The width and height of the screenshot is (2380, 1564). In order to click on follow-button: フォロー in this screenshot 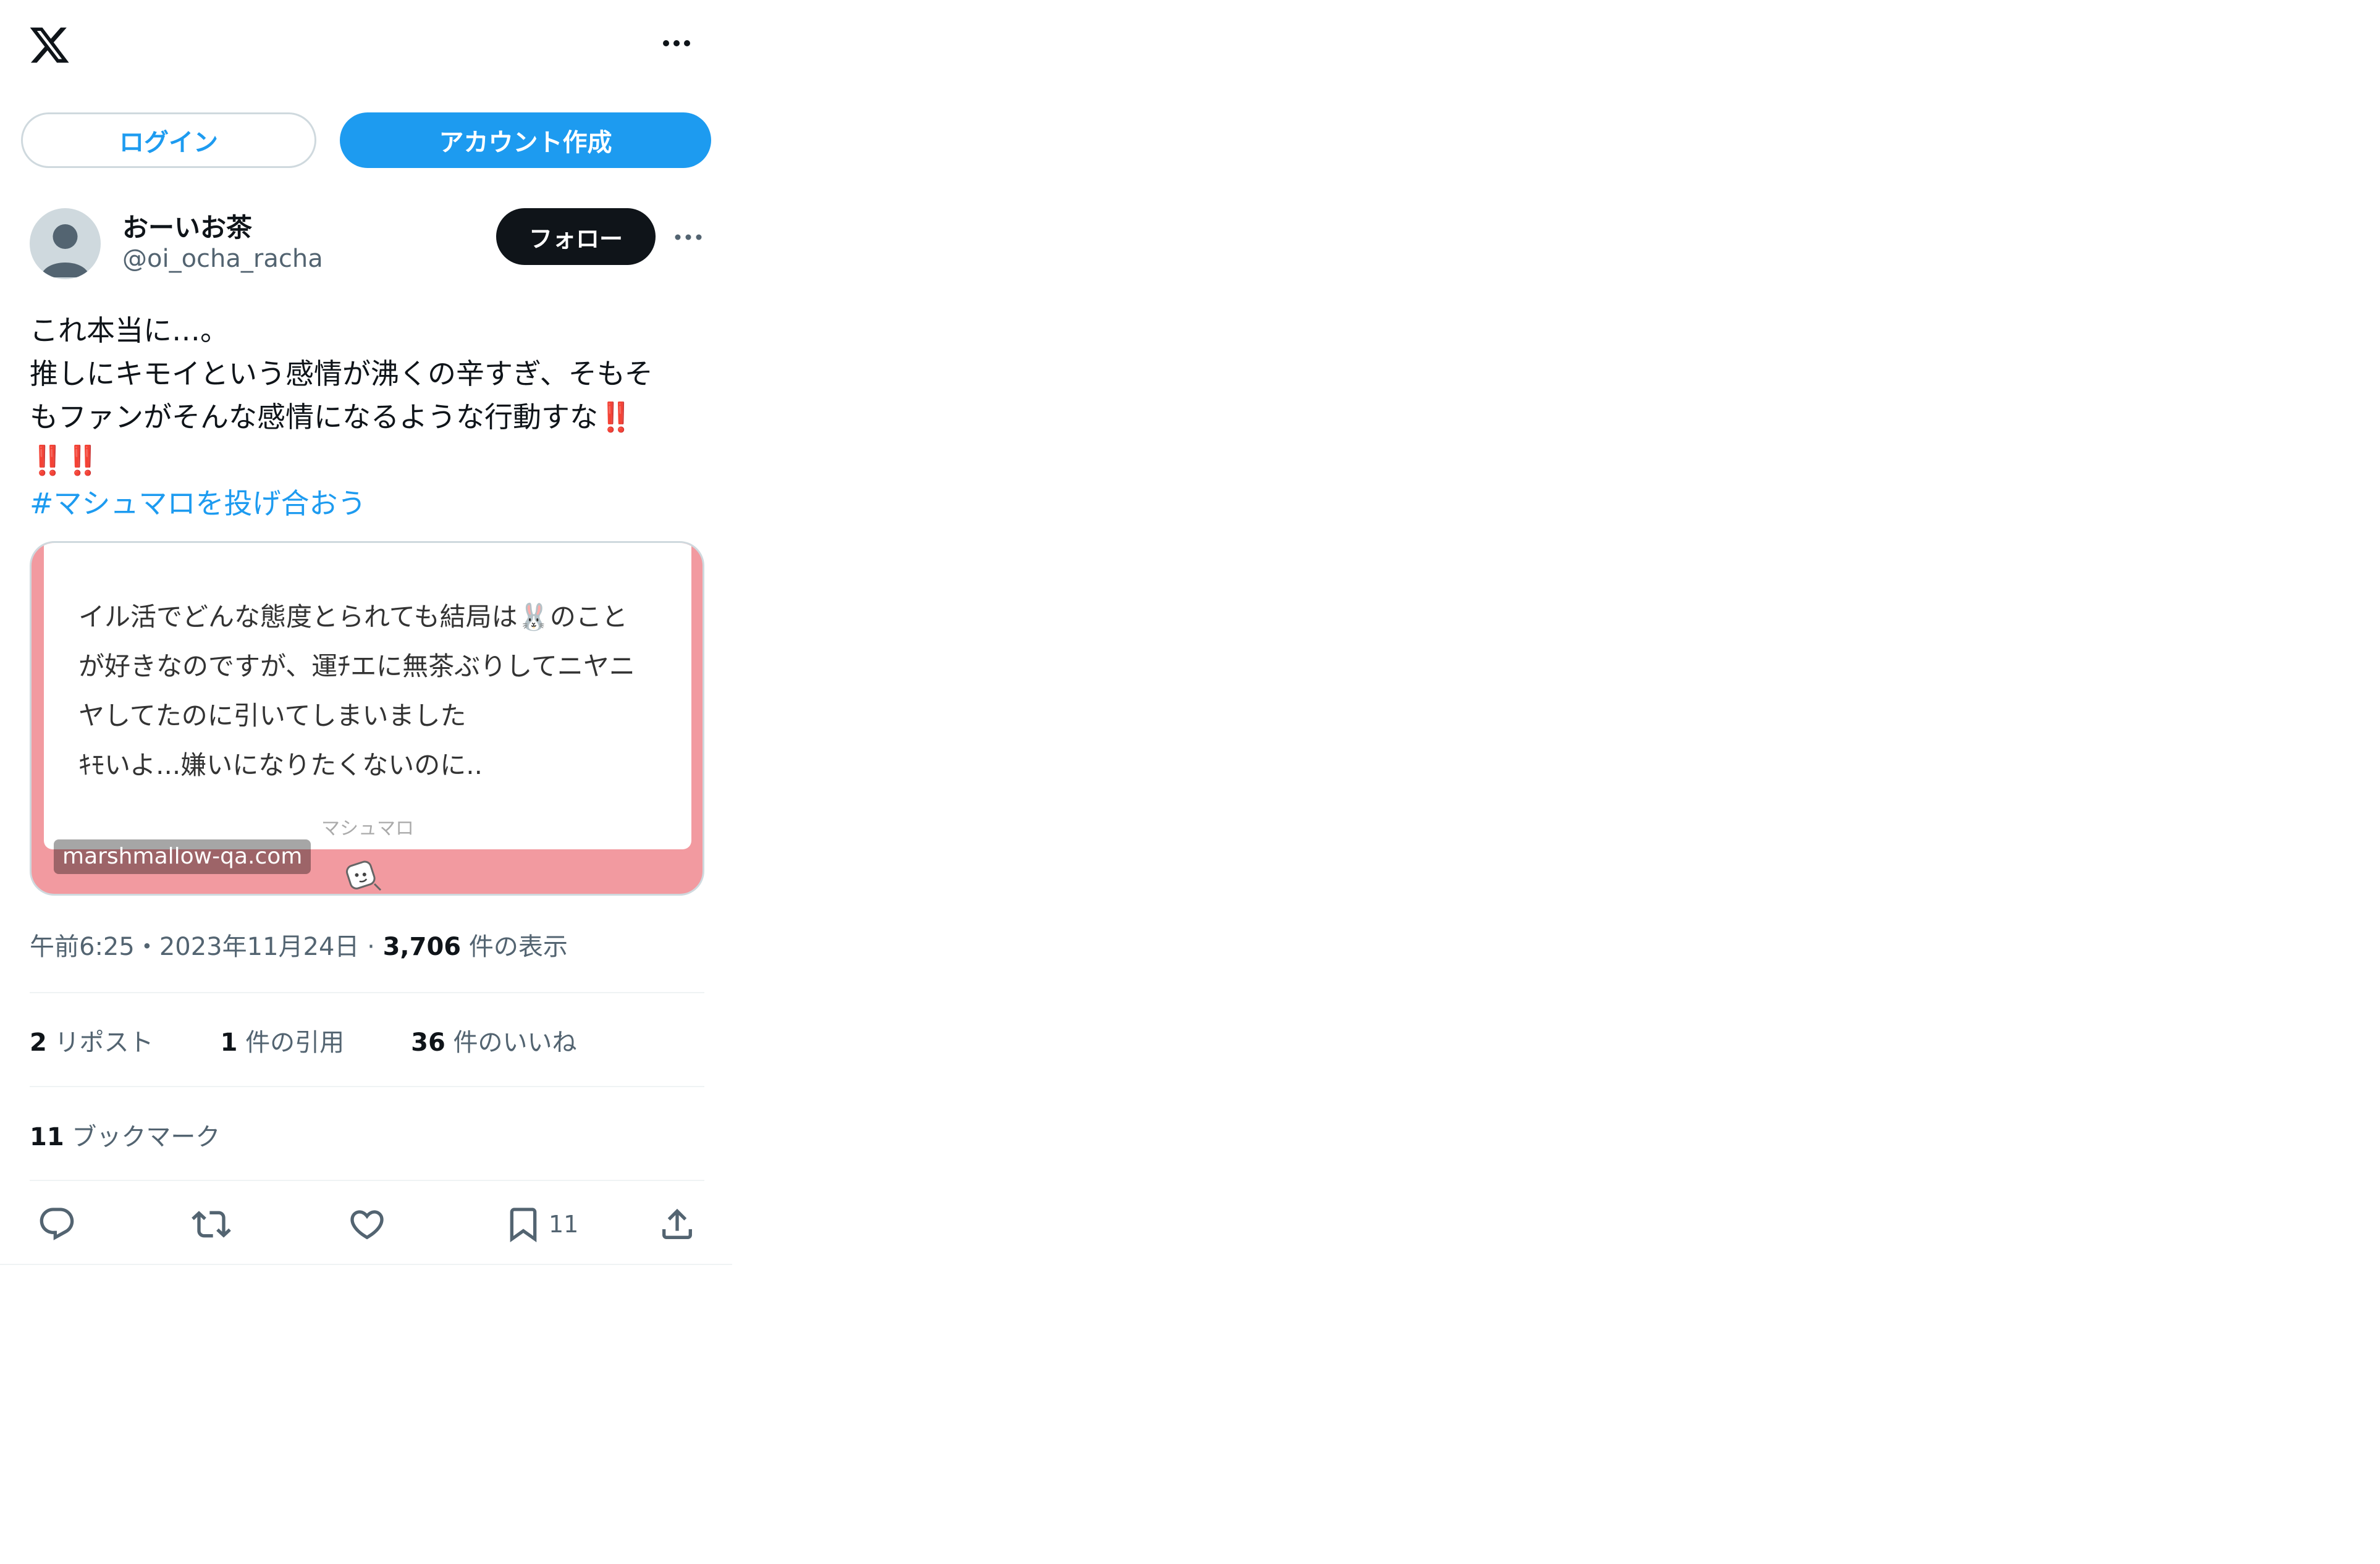, I will do `click(576, 236)`.